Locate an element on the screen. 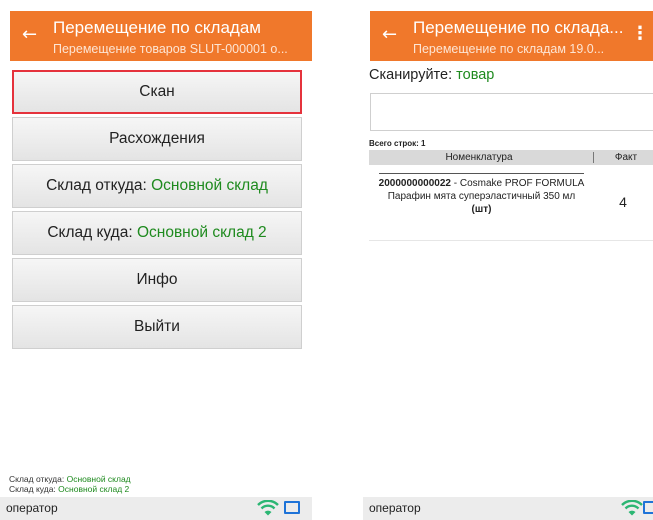 This screenshot has width=653, height=520. scan-prompt-value: товар is located at coordinates (475, 75).